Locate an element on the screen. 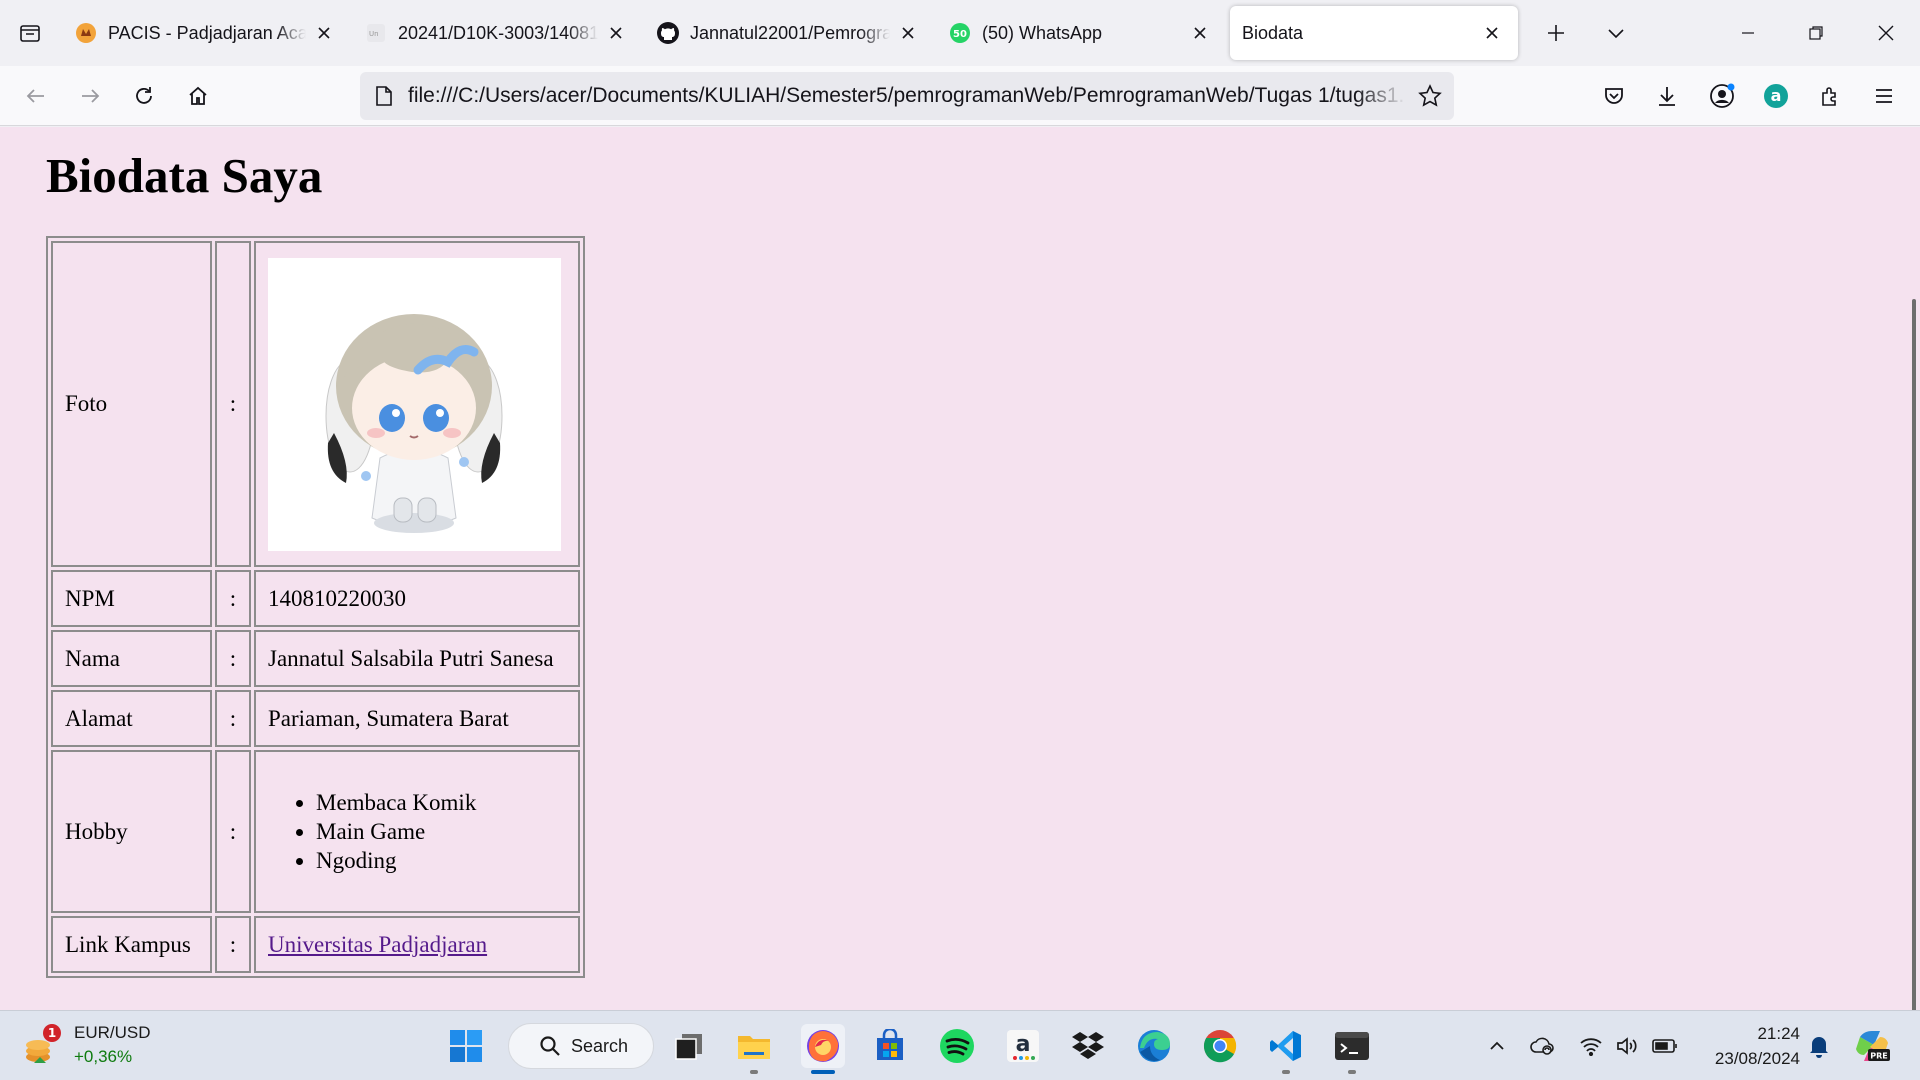 The width and height of the screenshot is (1920, 1080). profile-photo is located at coordinates (414, 404).